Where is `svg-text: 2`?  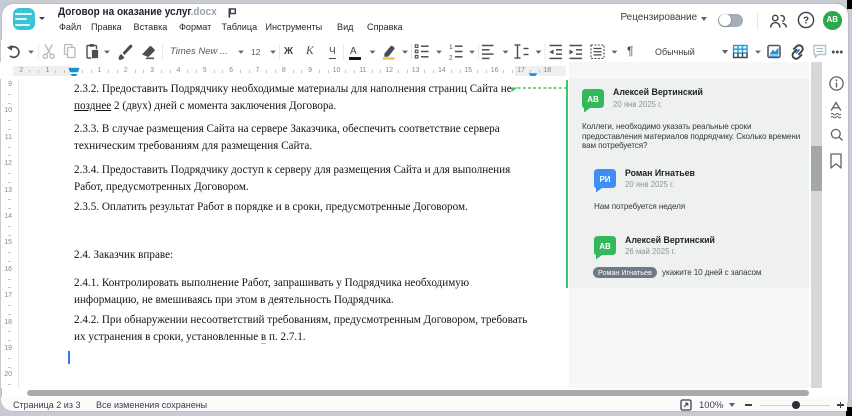
svg-text: 2 is located at coordinates (451, 58).